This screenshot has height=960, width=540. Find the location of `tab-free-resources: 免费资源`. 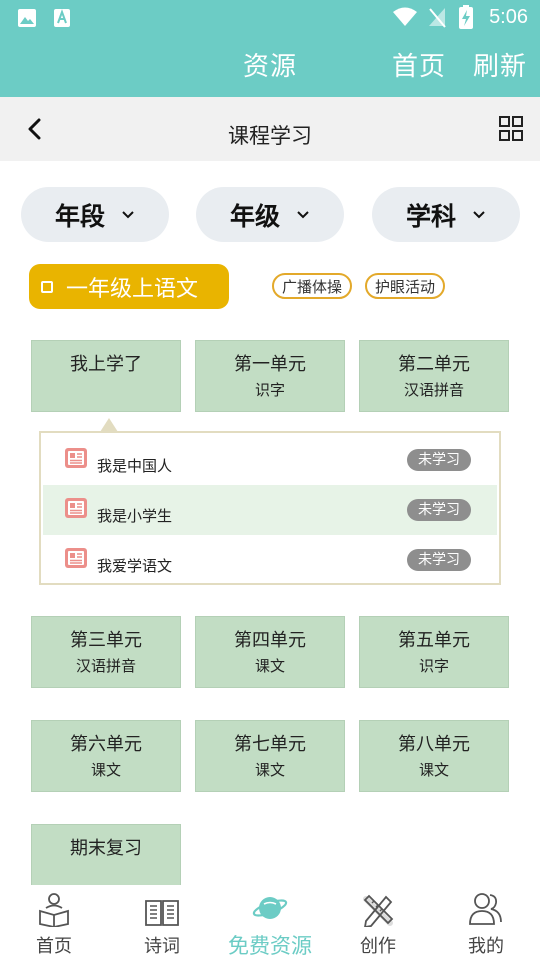

tab-free-resources: 免费资源 is located at coordinates (270, 922).